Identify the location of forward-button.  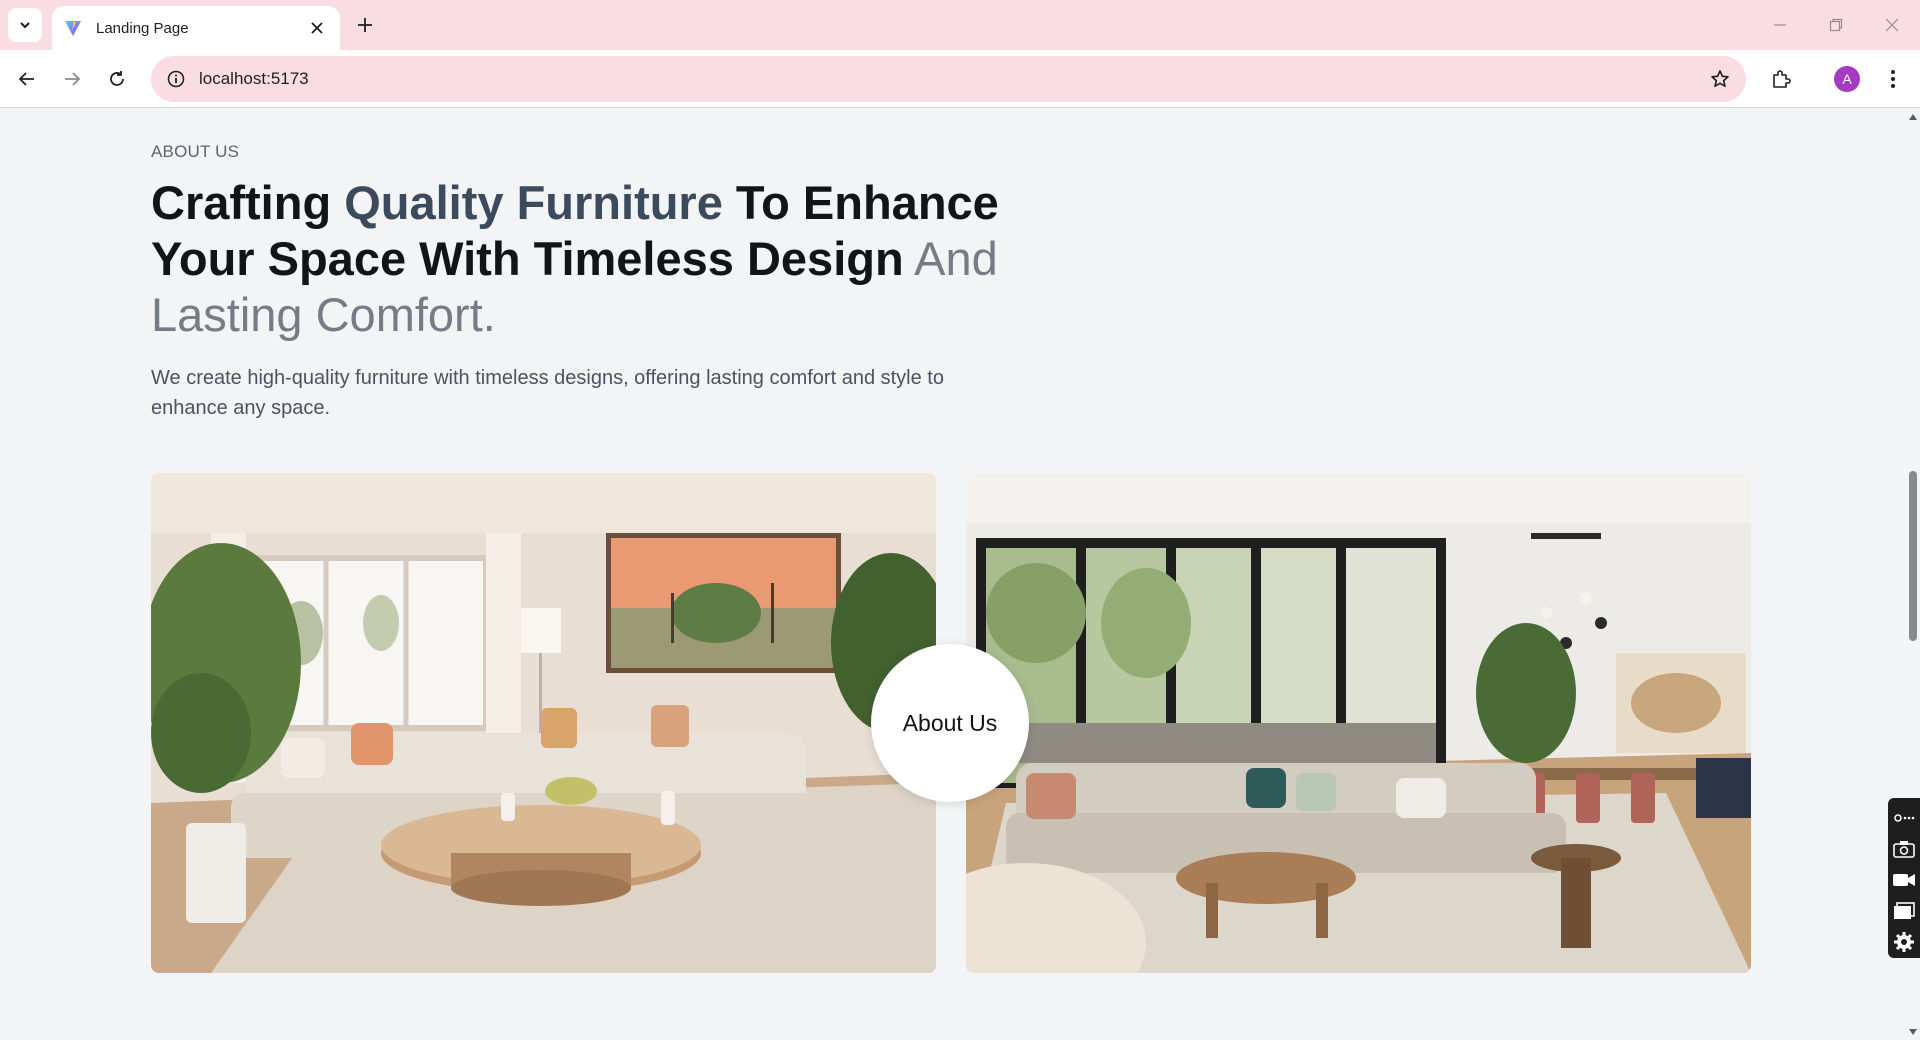
(72, 79).